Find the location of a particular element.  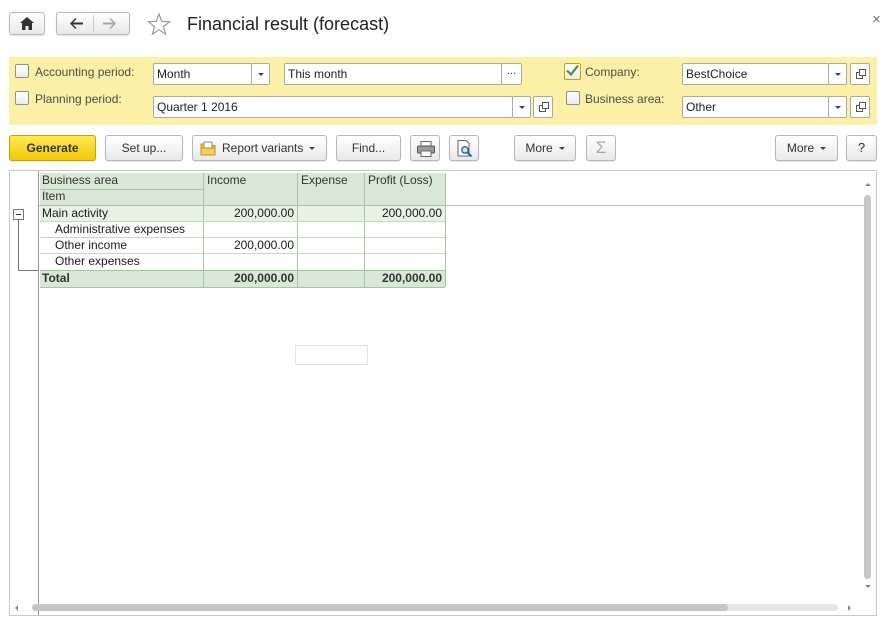

company-checkbox is located at coordinates (572, 71).